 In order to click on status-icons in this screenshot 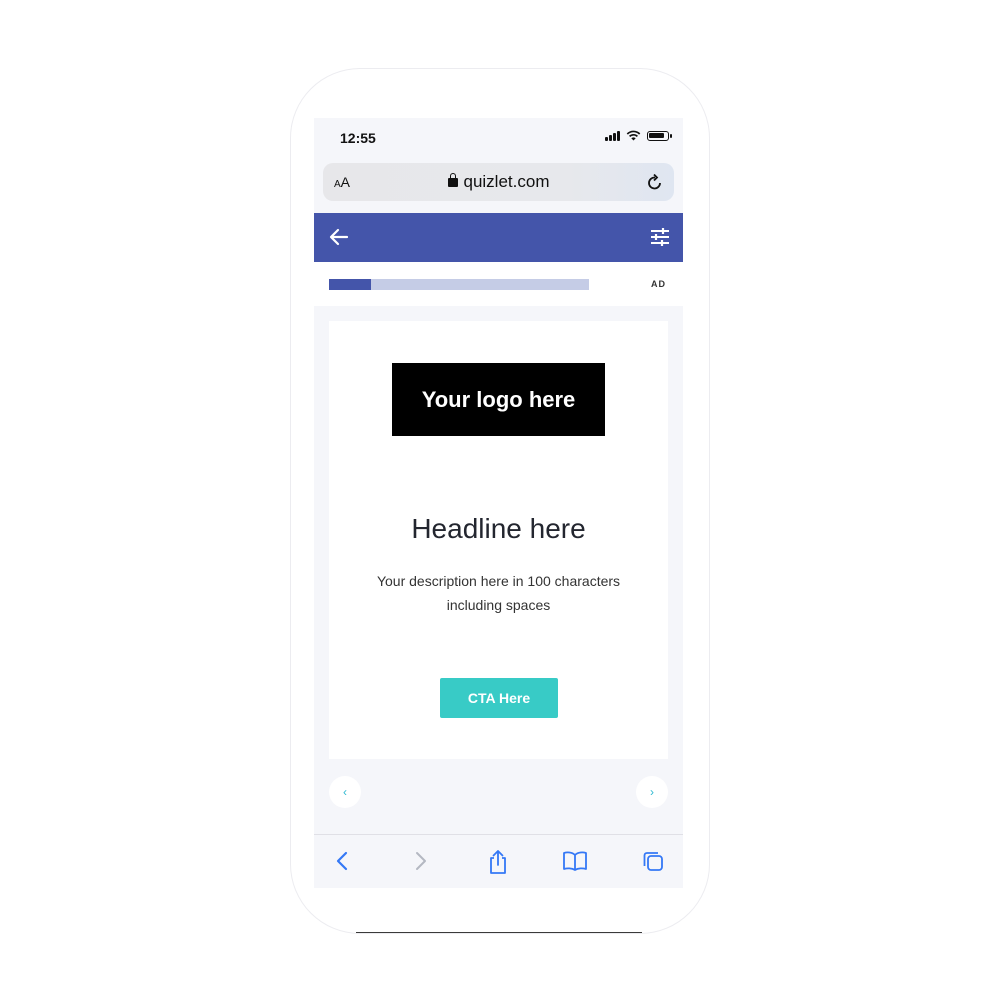, I will do `click(638, 135)`.